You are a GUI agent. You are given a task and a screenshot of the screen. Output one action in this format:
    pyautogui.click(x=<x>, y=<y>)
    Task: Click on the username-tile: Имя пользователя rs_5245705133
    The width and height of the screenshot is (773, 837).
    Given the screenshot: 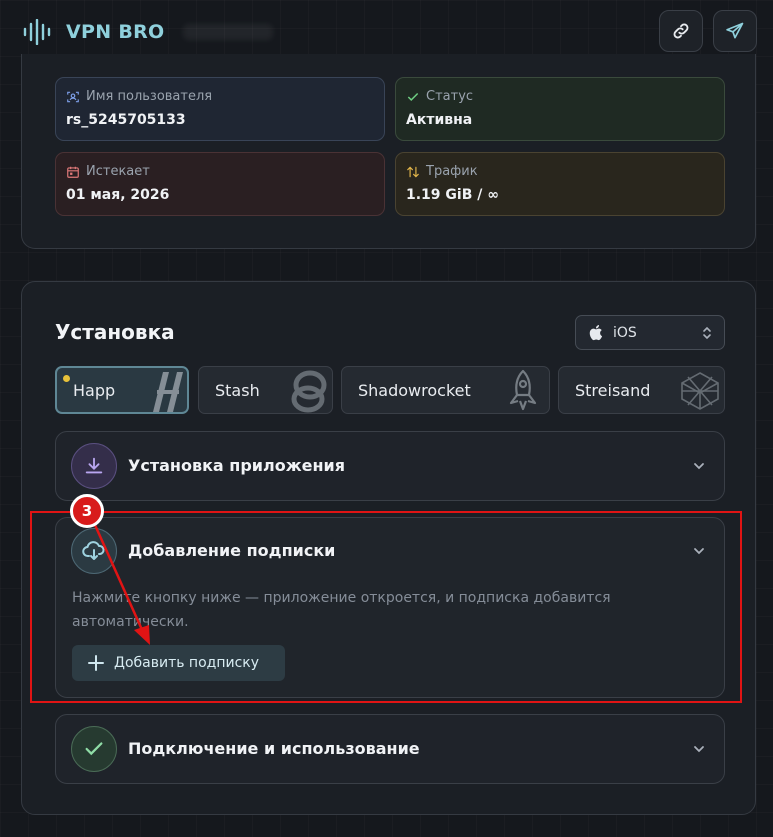 What is the action you would take?
    pyautogui.click(x=220, y=109)
    